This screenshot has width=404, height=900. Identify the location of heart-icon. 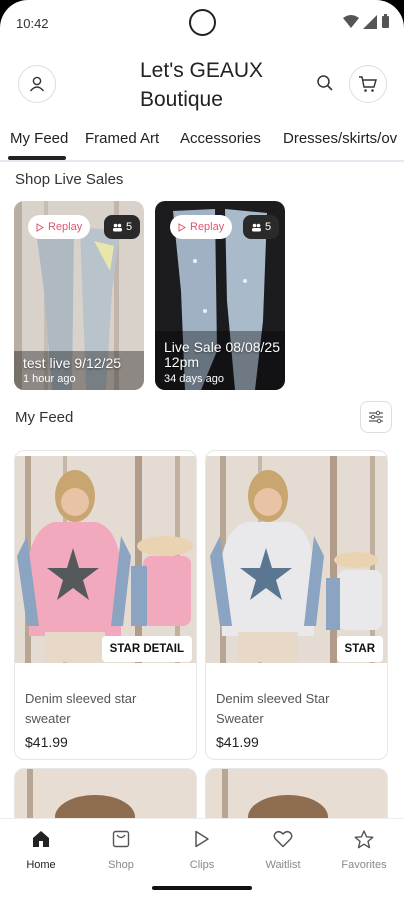
(283, 839).